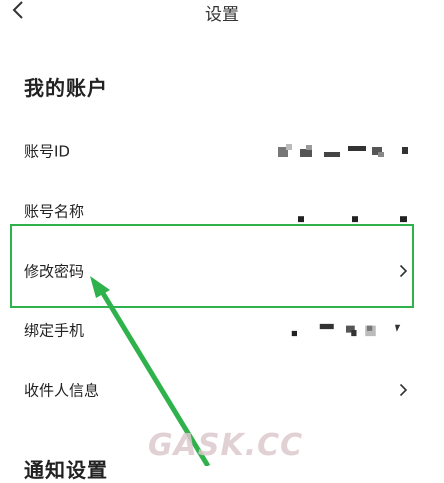 The width and height of the screenshot is (444, 483). What do you see at coordinates (343, 150) in the screenshot?
I see `masked-account-id` at bounding box center [343, 150].